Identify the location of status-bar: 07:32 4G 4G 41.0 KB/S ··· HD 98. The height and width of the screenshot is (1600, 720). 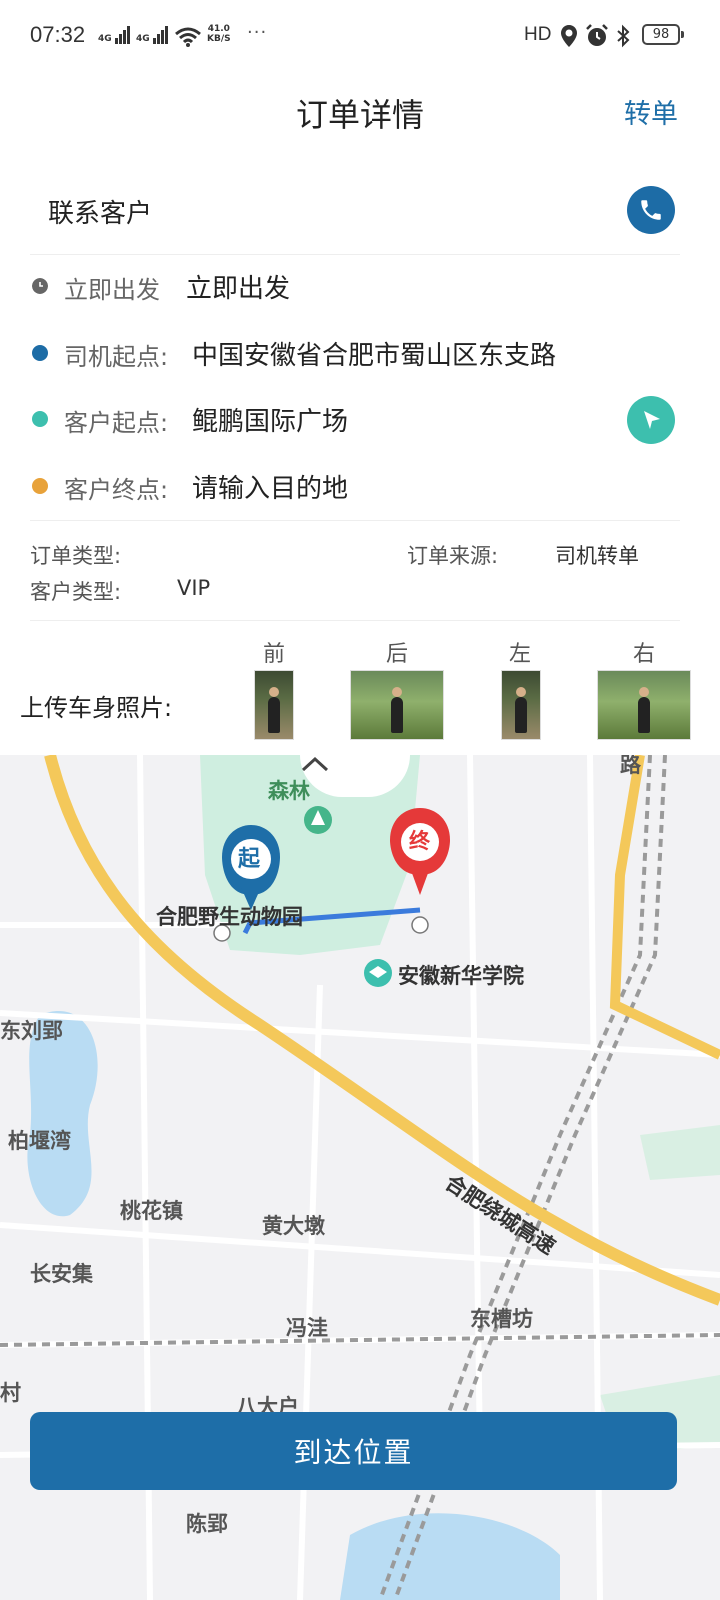
(360, 36).